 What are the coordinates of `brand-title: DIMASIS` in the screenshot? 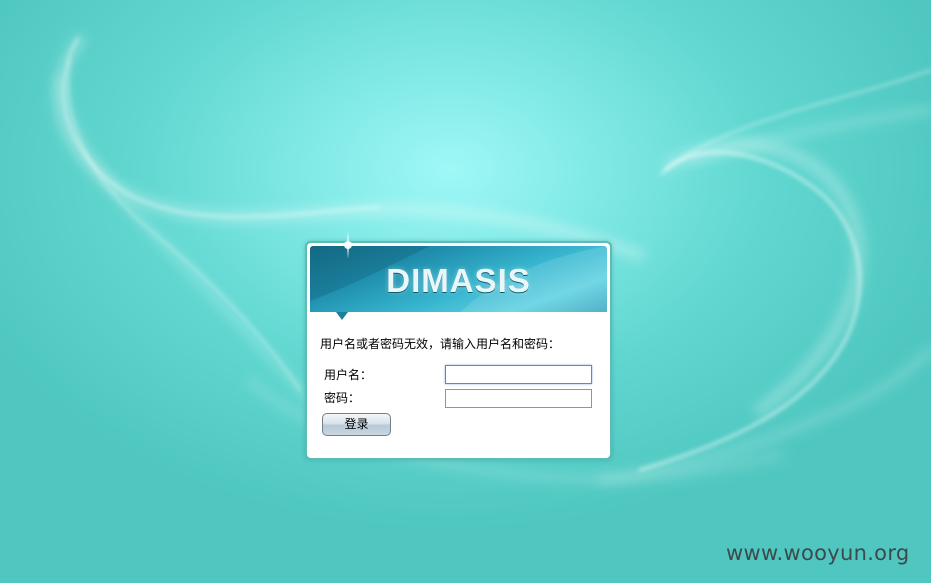 It's located at (458, 280).